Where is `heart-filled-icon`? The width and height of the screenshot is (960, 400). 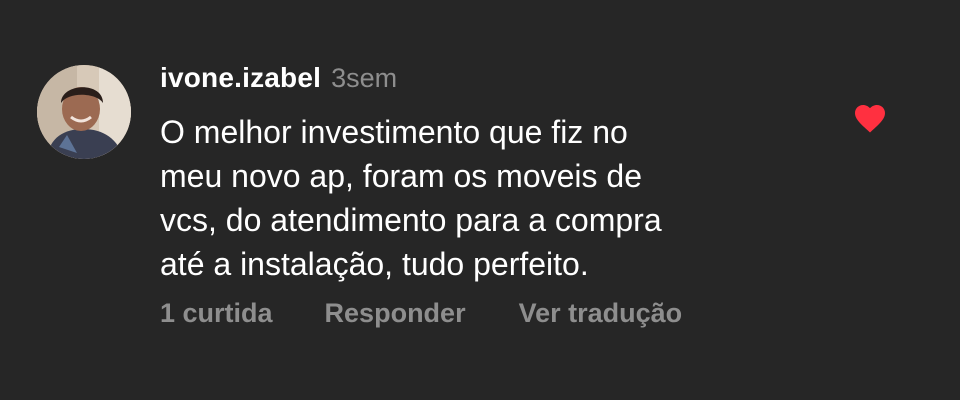 heart-filled-icon is located at coordinates (870, 119).